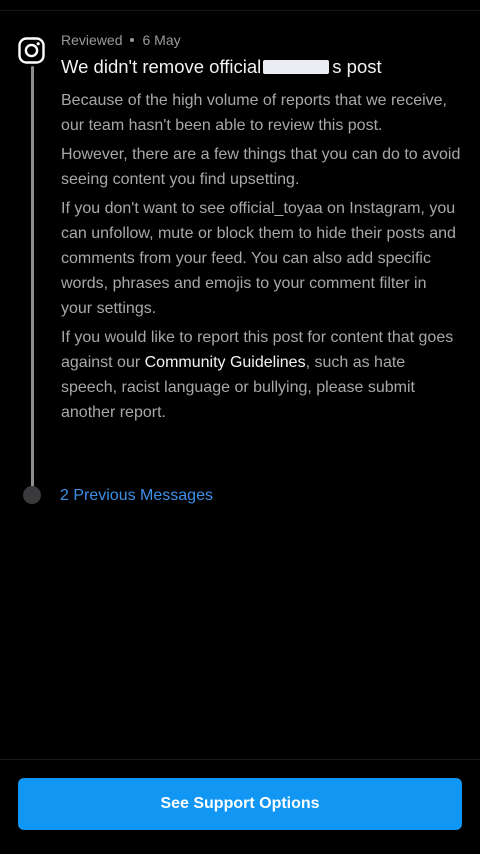 The width and height of the screenshot is (480, 854). I want to click on separator-dot, so click(132, 40).